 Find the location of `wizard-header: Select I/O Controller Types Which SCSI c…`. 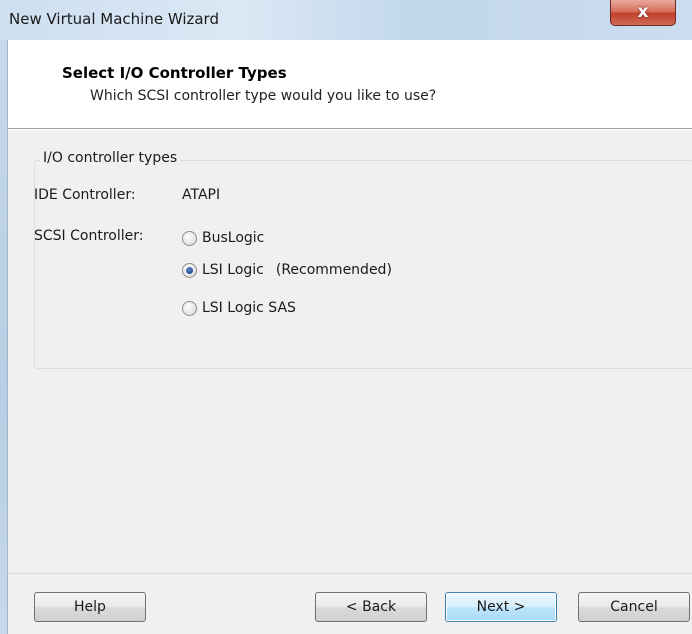

wizard-header: Select I/O Controller Types Which SCSI c… is located at coordinates (350, 84).